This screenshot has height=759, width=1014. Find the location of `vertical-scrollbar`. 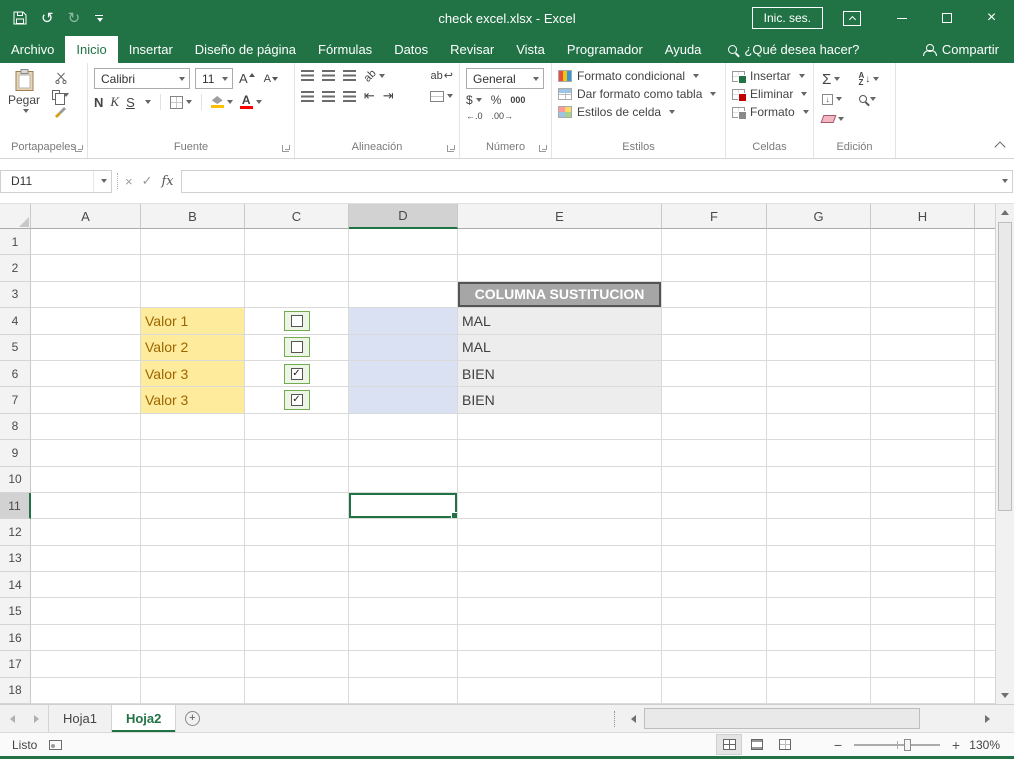

vertical-scrollbar is located at coordinates (1004, 454).